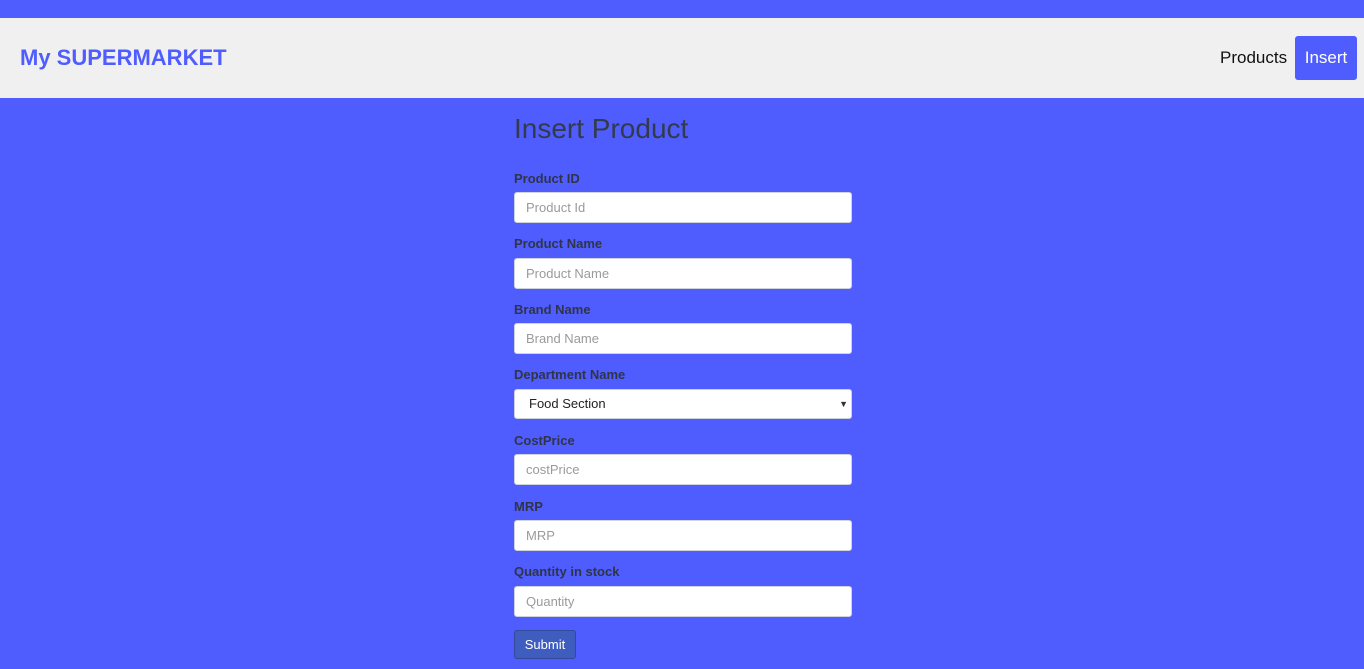 The image size is (1364, 669). What do you see at coordinates (528, 506) in the screenshot?
I see `mrp-label: MRP` at bounding box center [528, 506].